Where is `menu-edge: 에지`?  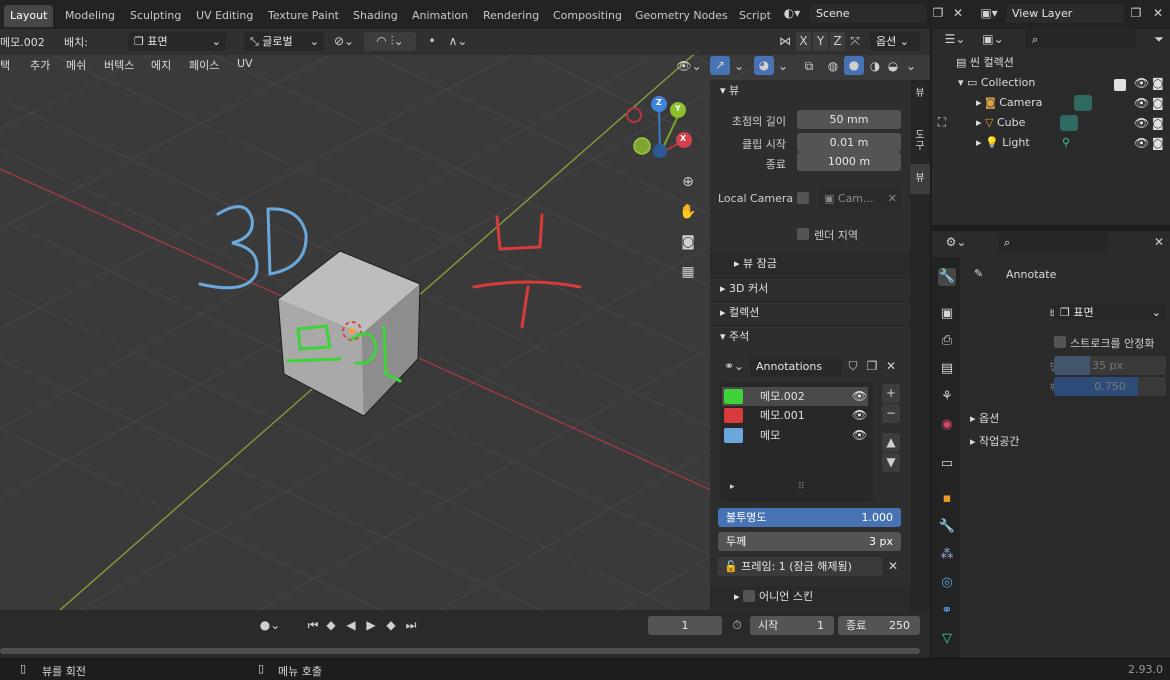
menu-edge: 에지 is located at coordinates (161, 65).